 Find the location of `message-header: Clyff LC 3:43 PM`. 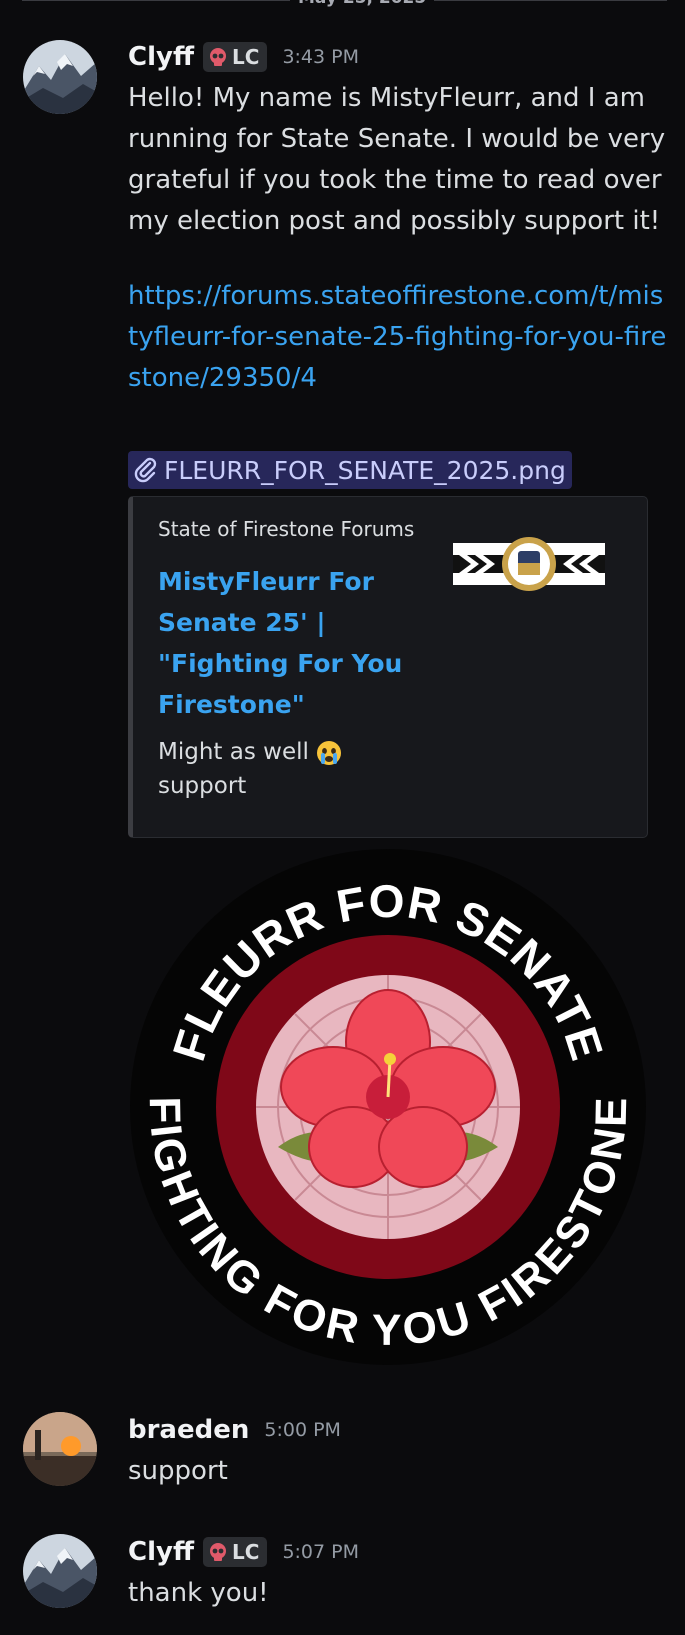

message-header: Clyff LC 3:43 PM is located at coordinates (243, 57).